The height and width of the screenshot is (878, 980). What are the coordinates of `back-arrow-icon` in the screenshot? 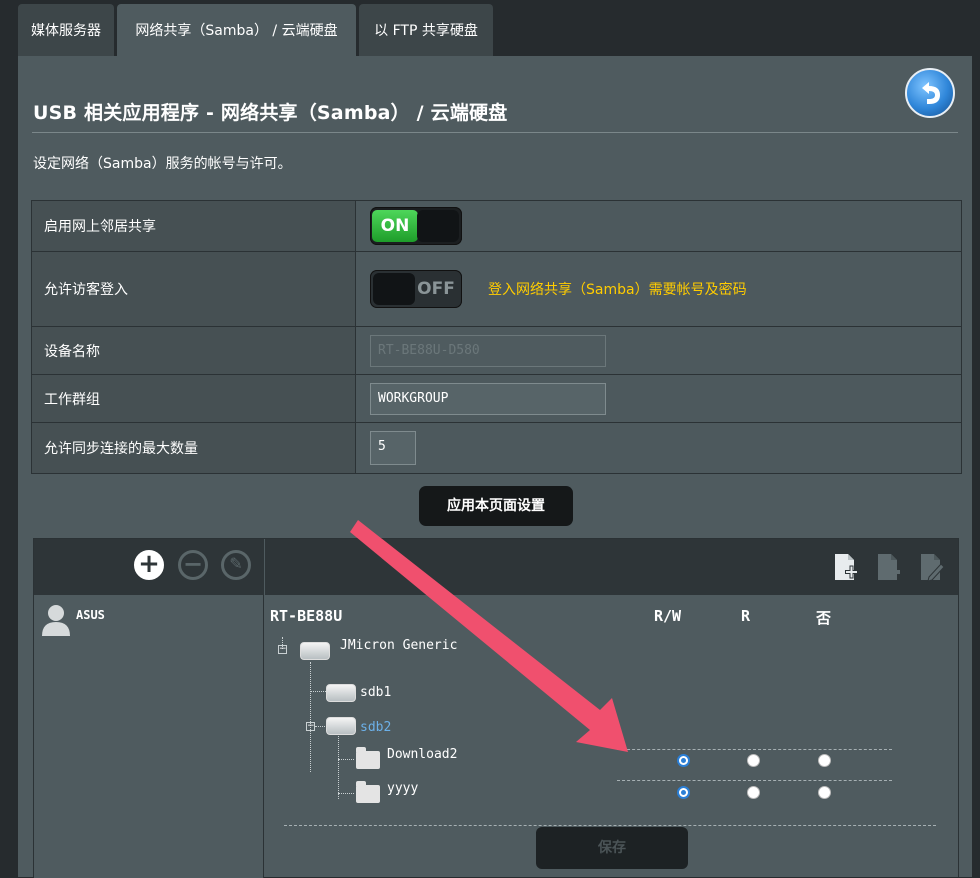 It's located at (931, 93).